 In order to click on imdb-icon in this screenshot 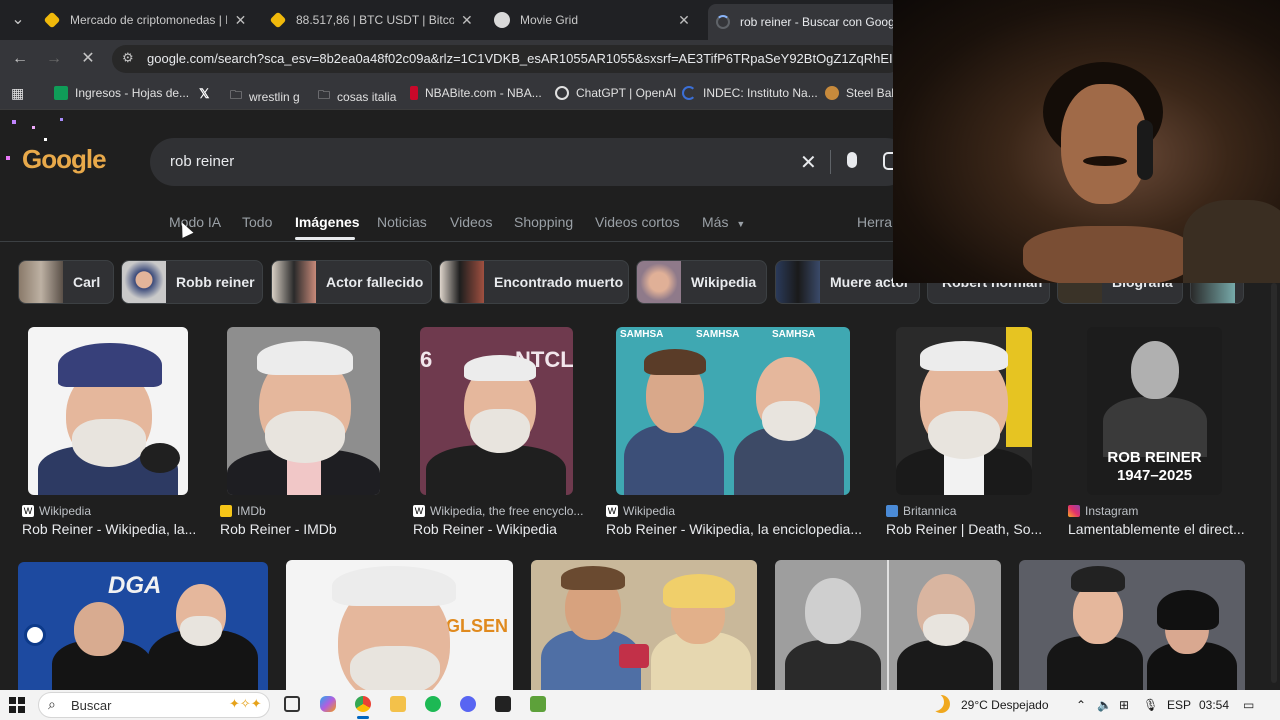, I will do `click(226, 511)`.